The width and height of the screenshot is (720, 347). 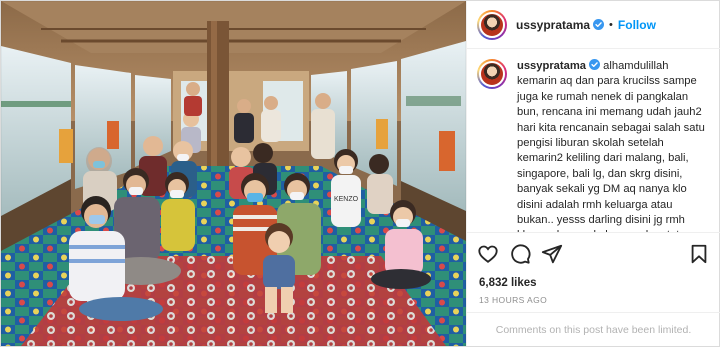 What do you see at coordinates (593, 254) in the screenshot?
I see `action-bar` at bounding box center [593, 254].